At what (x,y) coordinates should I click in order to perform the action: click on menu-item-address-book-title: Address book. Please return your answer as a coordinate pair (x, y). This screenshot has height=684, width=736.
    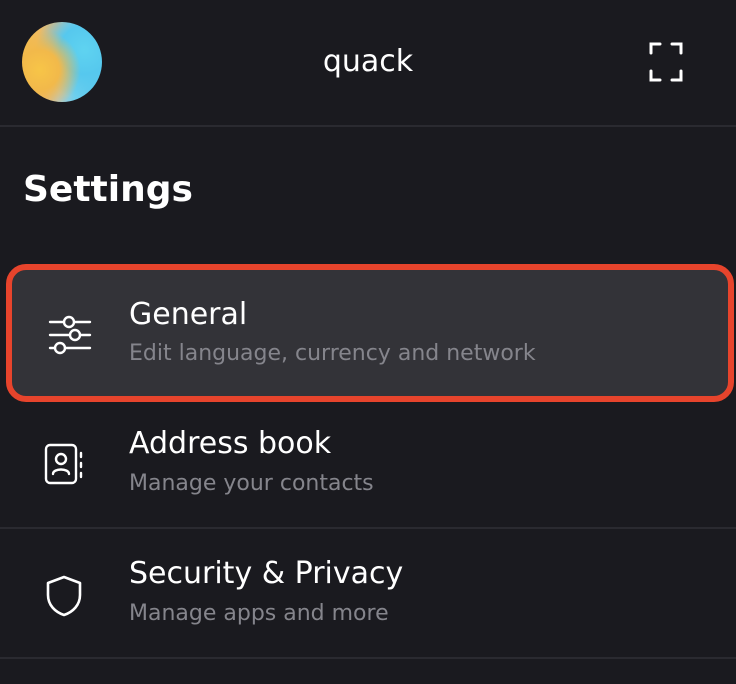
    Looking at the image, I should click on (230, 443).